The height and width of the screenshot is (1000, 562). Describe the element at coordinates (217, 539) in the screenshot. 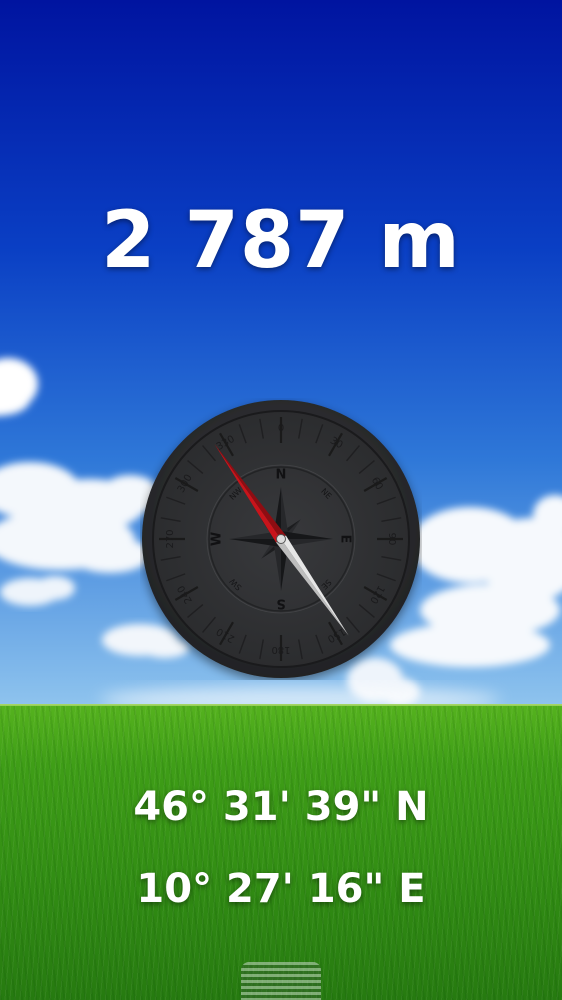

I see `compass-cardinal-label: W` at that location.